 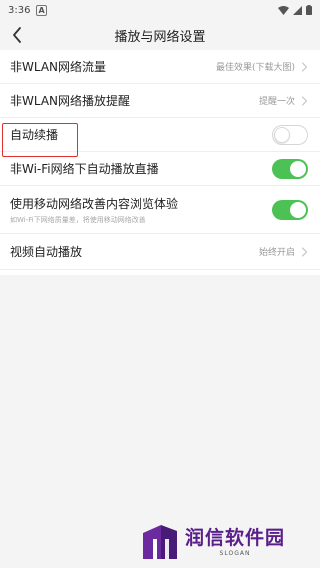 What do you see at coordinates (160, 252) in the screenshot?
I see `setting-row-video-autoplay: 视频自动播放 始终开启` at bounding box center [160, 252].